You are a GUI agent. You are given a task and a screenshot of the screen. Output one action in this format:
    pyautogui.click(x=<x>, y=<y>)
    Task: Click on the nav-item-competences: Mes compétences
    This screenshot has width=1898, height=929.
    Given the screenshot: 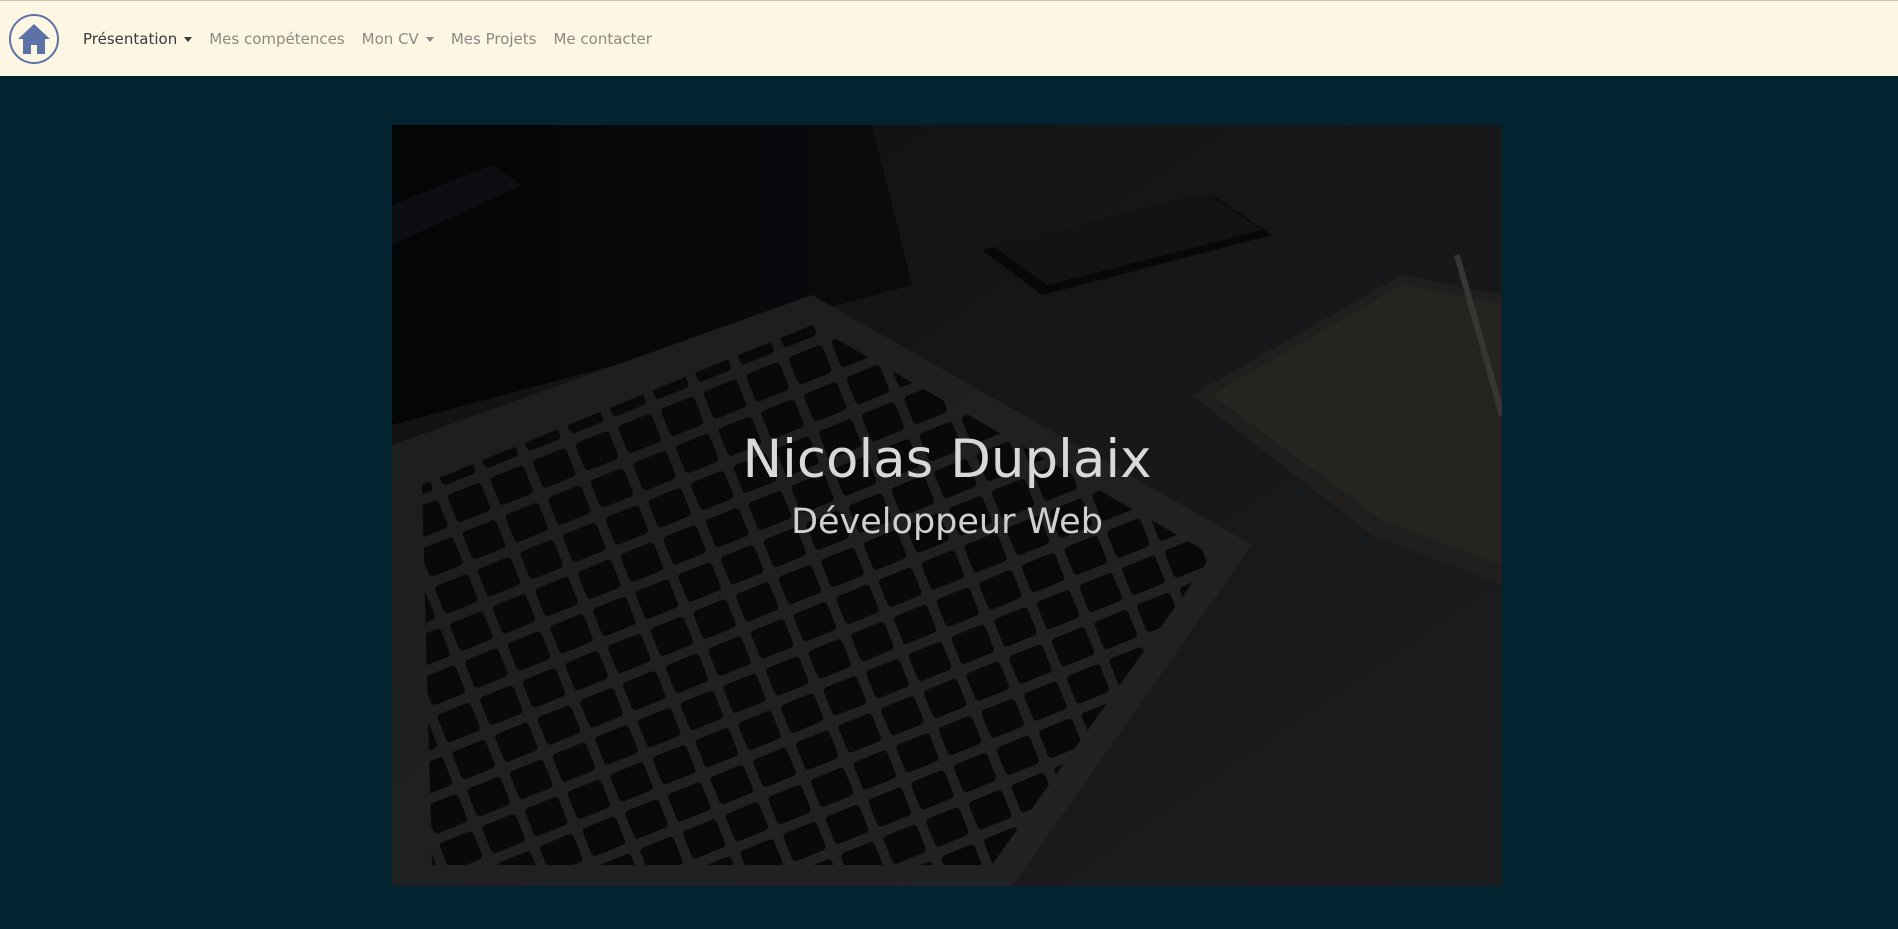 What is the action you would take?
    pyautogui.click(x=276, y=39)
    